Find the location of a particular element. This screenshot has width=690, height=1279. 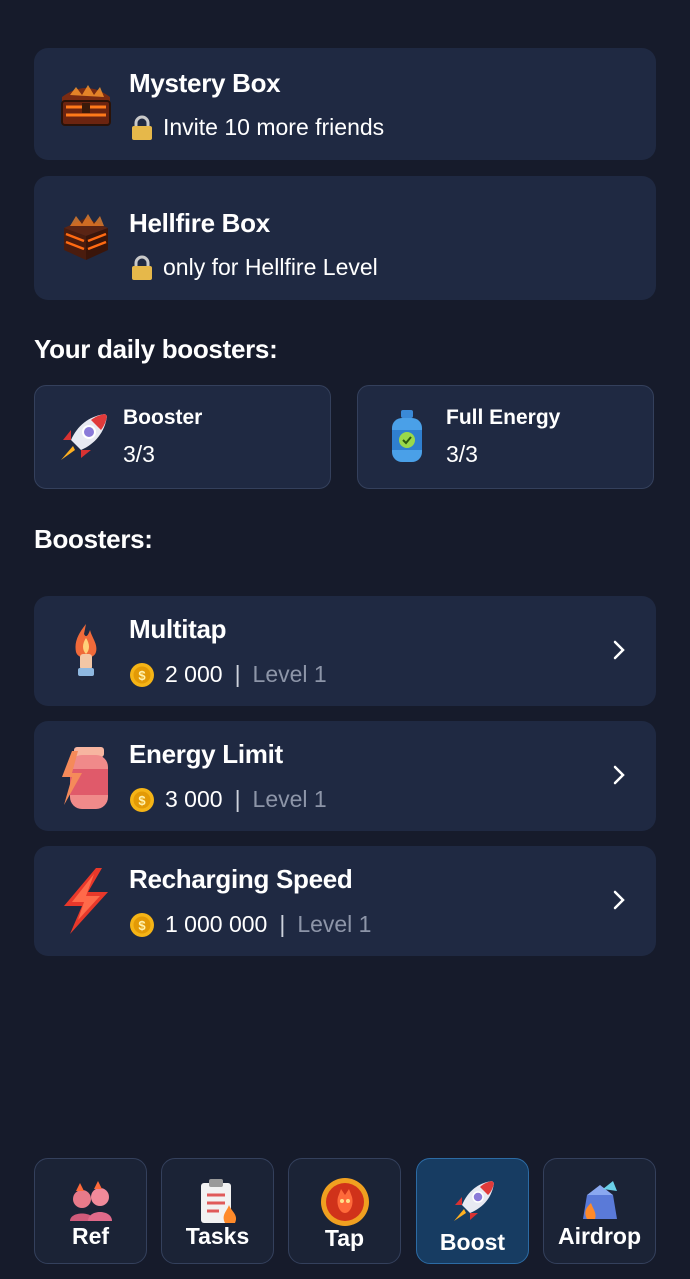

booster-name: Multitap is located at coordinates (178, 629).